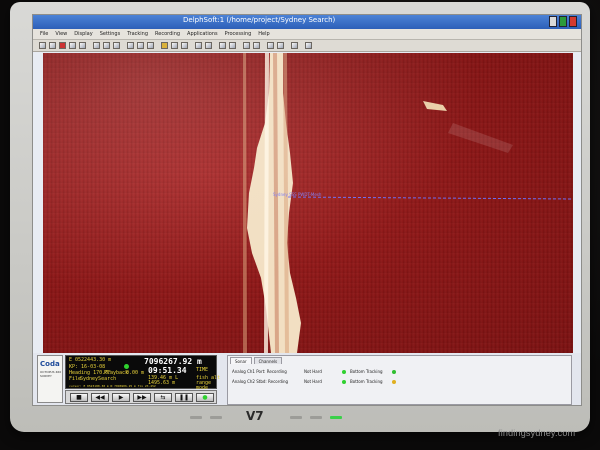 The image size is (600, 450). Describe the element at coordinates (140, 45) in the screenshot. I see `target-icon` at that location.